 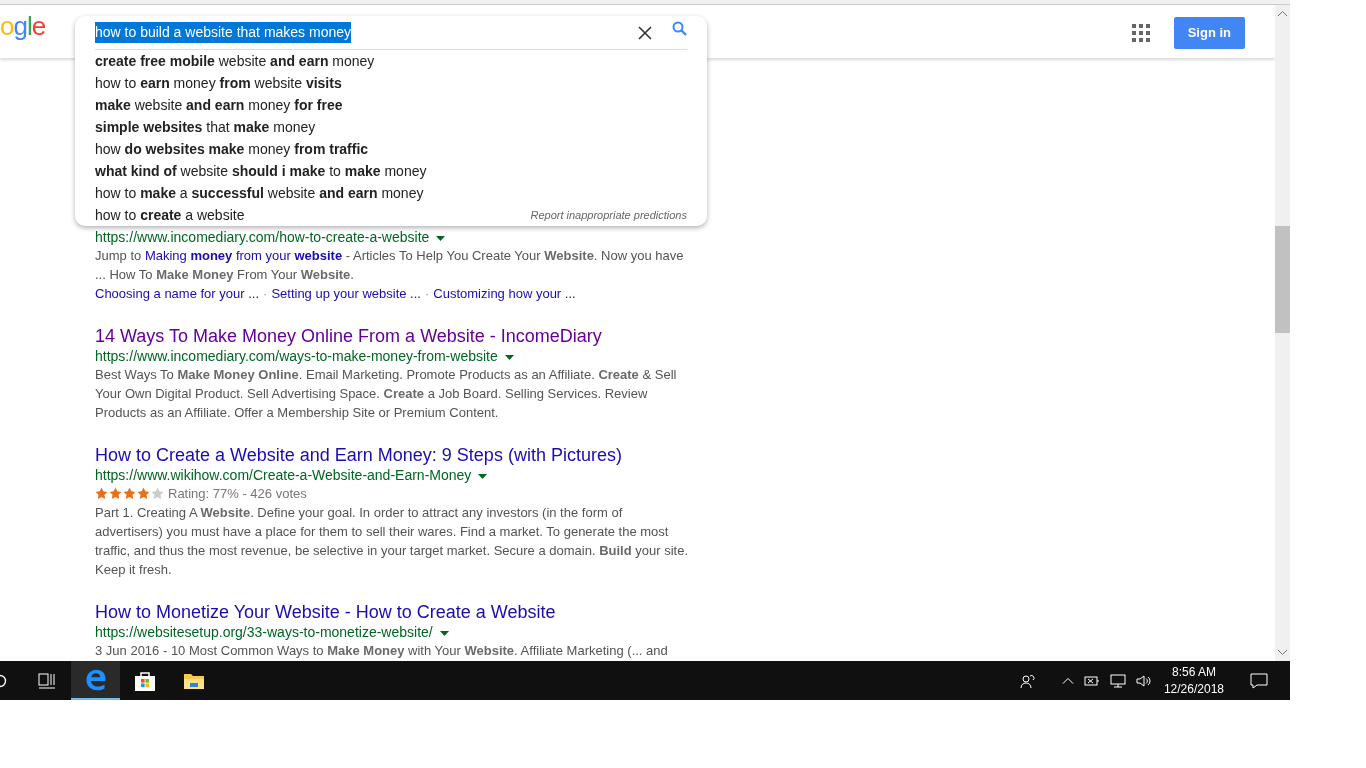 What do you see at coordinates (264, 632) in the screenshot?
I see `result-url: https://websitesetup.org/33-ways-to-monetize-website/` at bounding box center [264, 632].